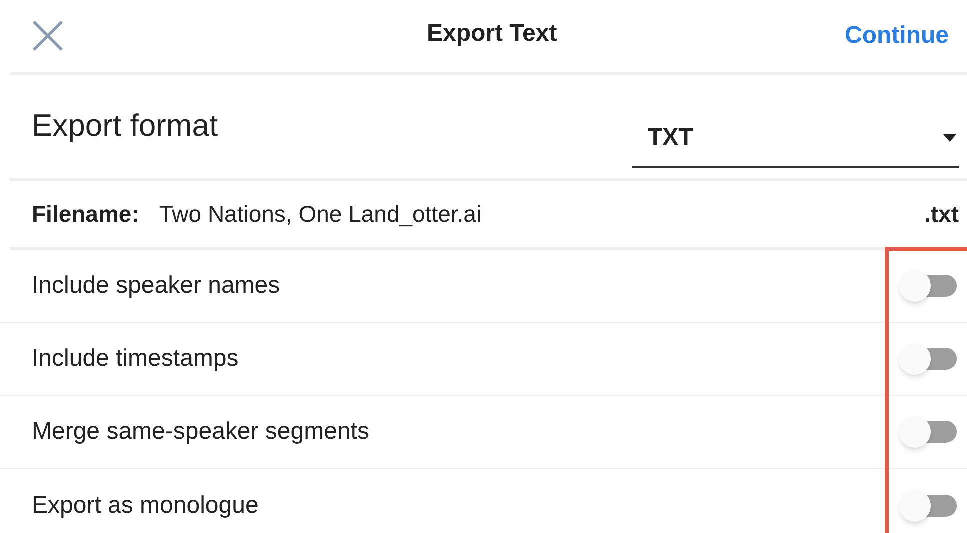  What do you see at coordinates (201, 432) in the screenshot?
I see `option-label: Merge same-speaker segments` at bounding box center [201, 432].